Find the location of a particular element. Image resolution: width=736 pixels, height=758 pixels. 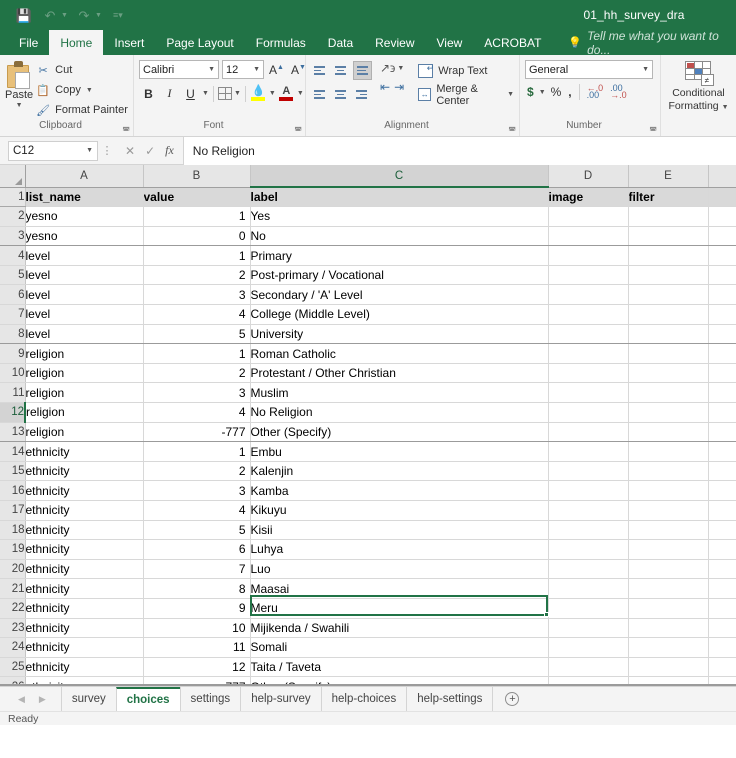

row-header-1: 1 is located at coordinates (13, 197).